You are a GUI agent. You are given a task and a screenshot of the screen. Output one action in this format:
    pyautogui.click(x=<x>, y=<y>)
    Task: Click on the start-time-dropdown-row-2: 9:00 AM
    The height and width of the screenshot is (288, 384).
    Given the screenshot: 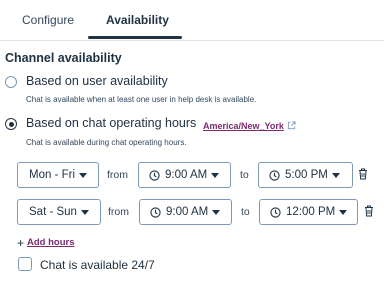 What is the action you would take?
    pyautogui.click(x=185, y=212)
    